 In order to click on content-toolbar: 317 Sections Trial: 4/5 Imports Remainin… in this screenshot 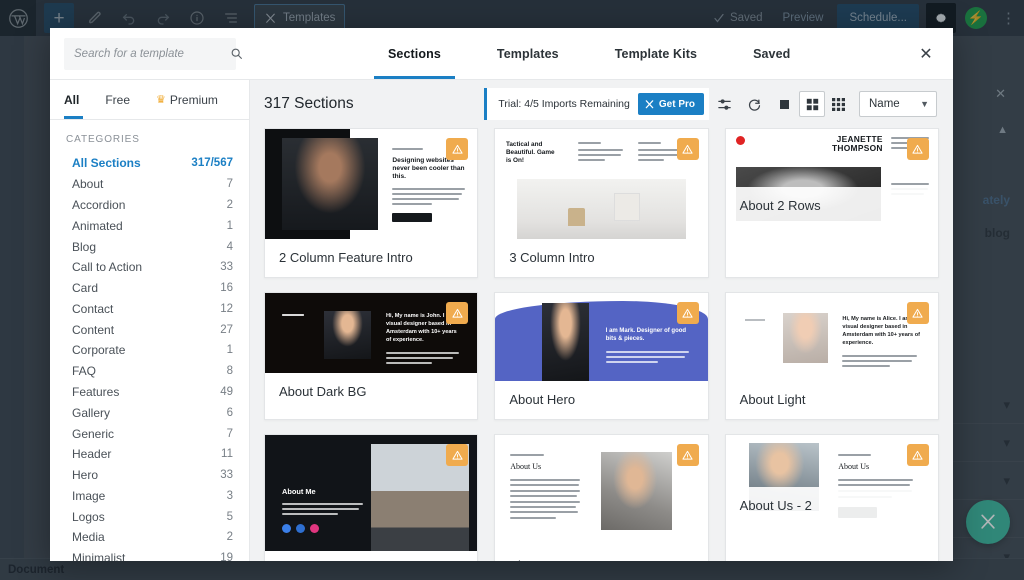, I will do `click(601, 104)`.